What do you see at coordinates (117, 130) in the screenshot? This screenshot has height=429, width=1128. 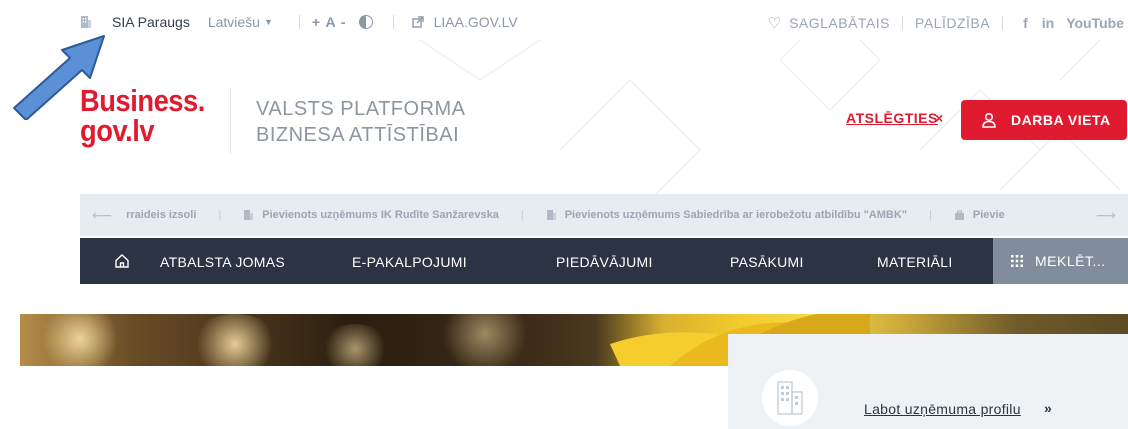 I see `logo-line-2: gov.lv` at bounding box center [117, 130].